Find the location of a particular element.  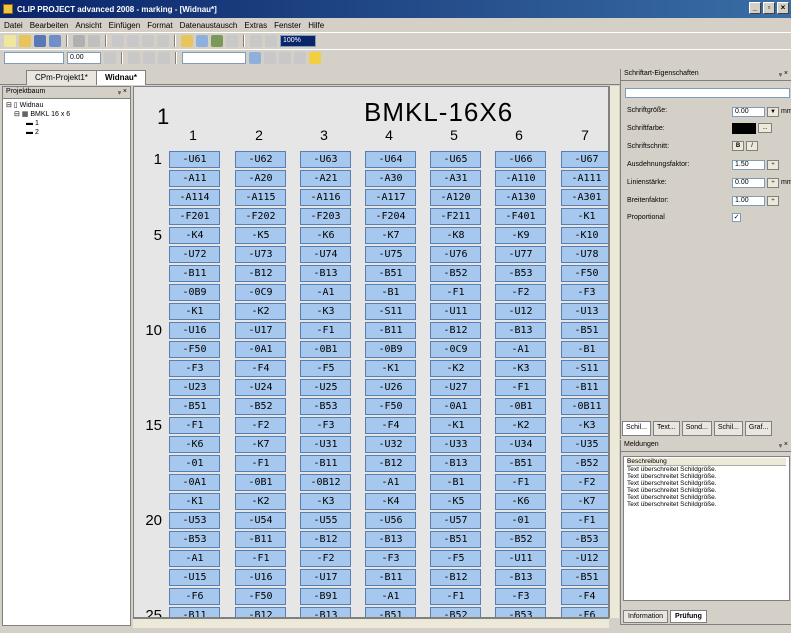

minimize-button: _ is located at coordinates (755, 8).